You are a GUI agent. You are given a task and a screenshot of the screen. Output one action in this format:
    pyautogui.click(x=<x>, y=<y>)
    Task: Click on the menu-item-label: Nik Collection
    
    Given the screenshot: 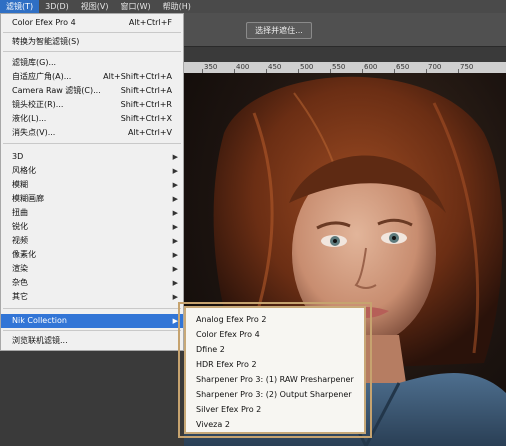 What is the action you would take?
    pyautogui.click(x=39, y=320)
    